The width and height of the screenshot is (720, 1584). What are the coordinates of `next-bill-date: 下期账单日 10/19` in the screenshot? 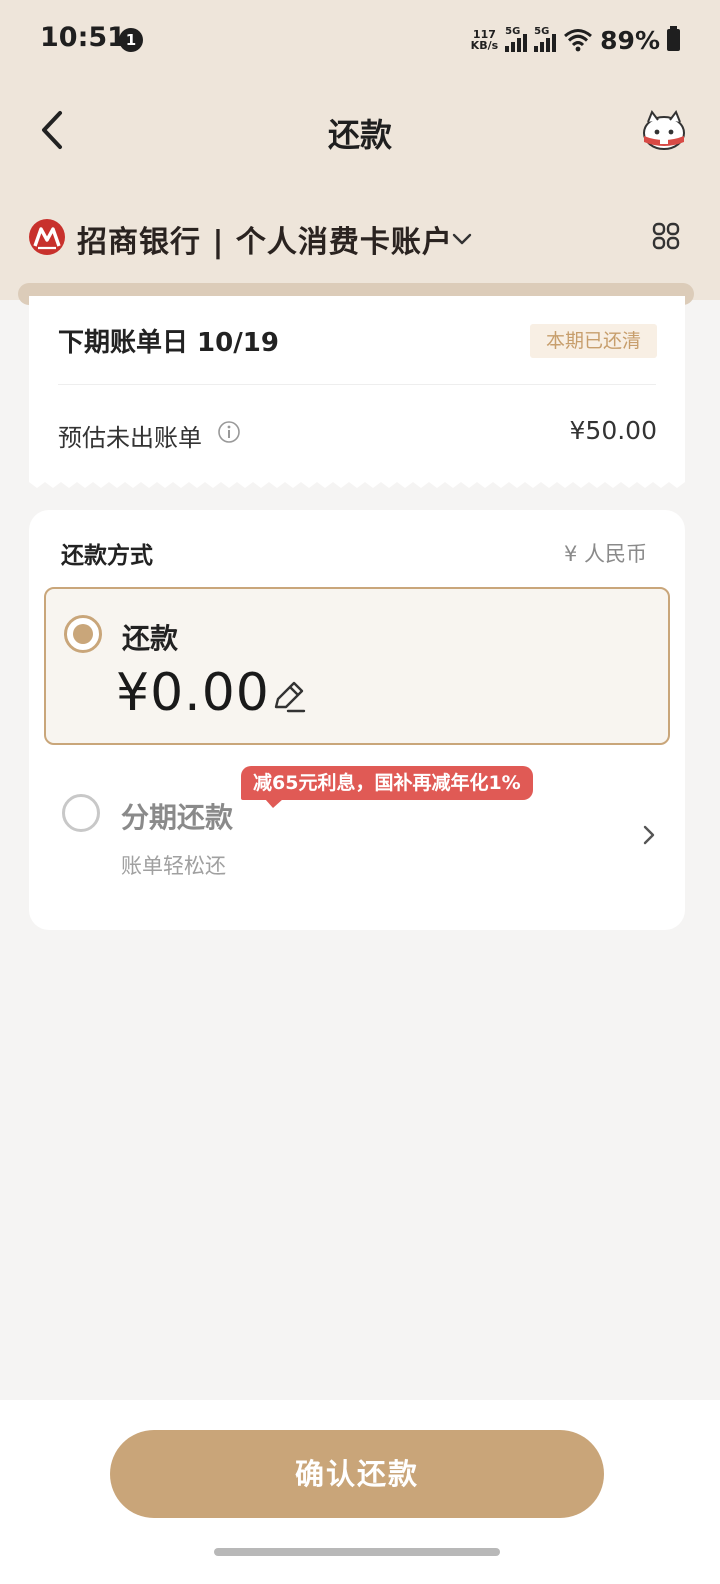 It's located at (168, 343).